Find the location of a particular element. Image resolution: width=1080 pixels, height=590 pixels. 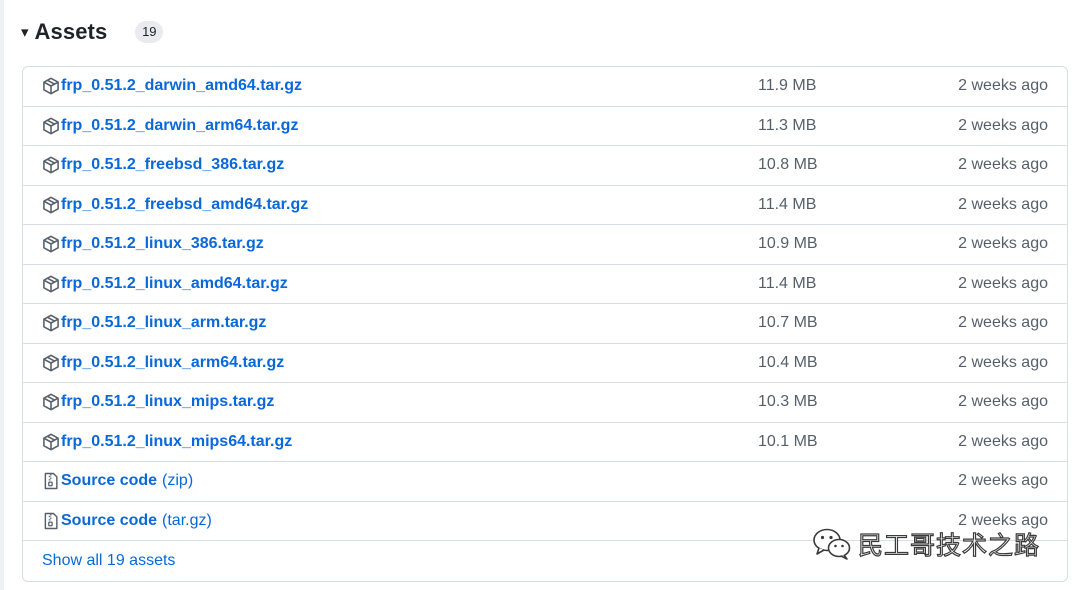

asset-download-link: frp_0.51.2_linux_arm.tar.gz is located at coordinates (163, 323).